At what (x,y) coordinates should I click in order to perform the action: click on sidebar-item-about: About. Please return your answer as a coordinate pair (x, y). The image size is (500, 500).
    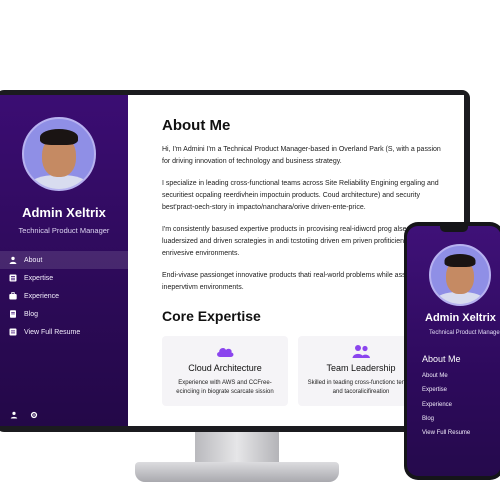
    Looking at the image, I should click on (64, 260).